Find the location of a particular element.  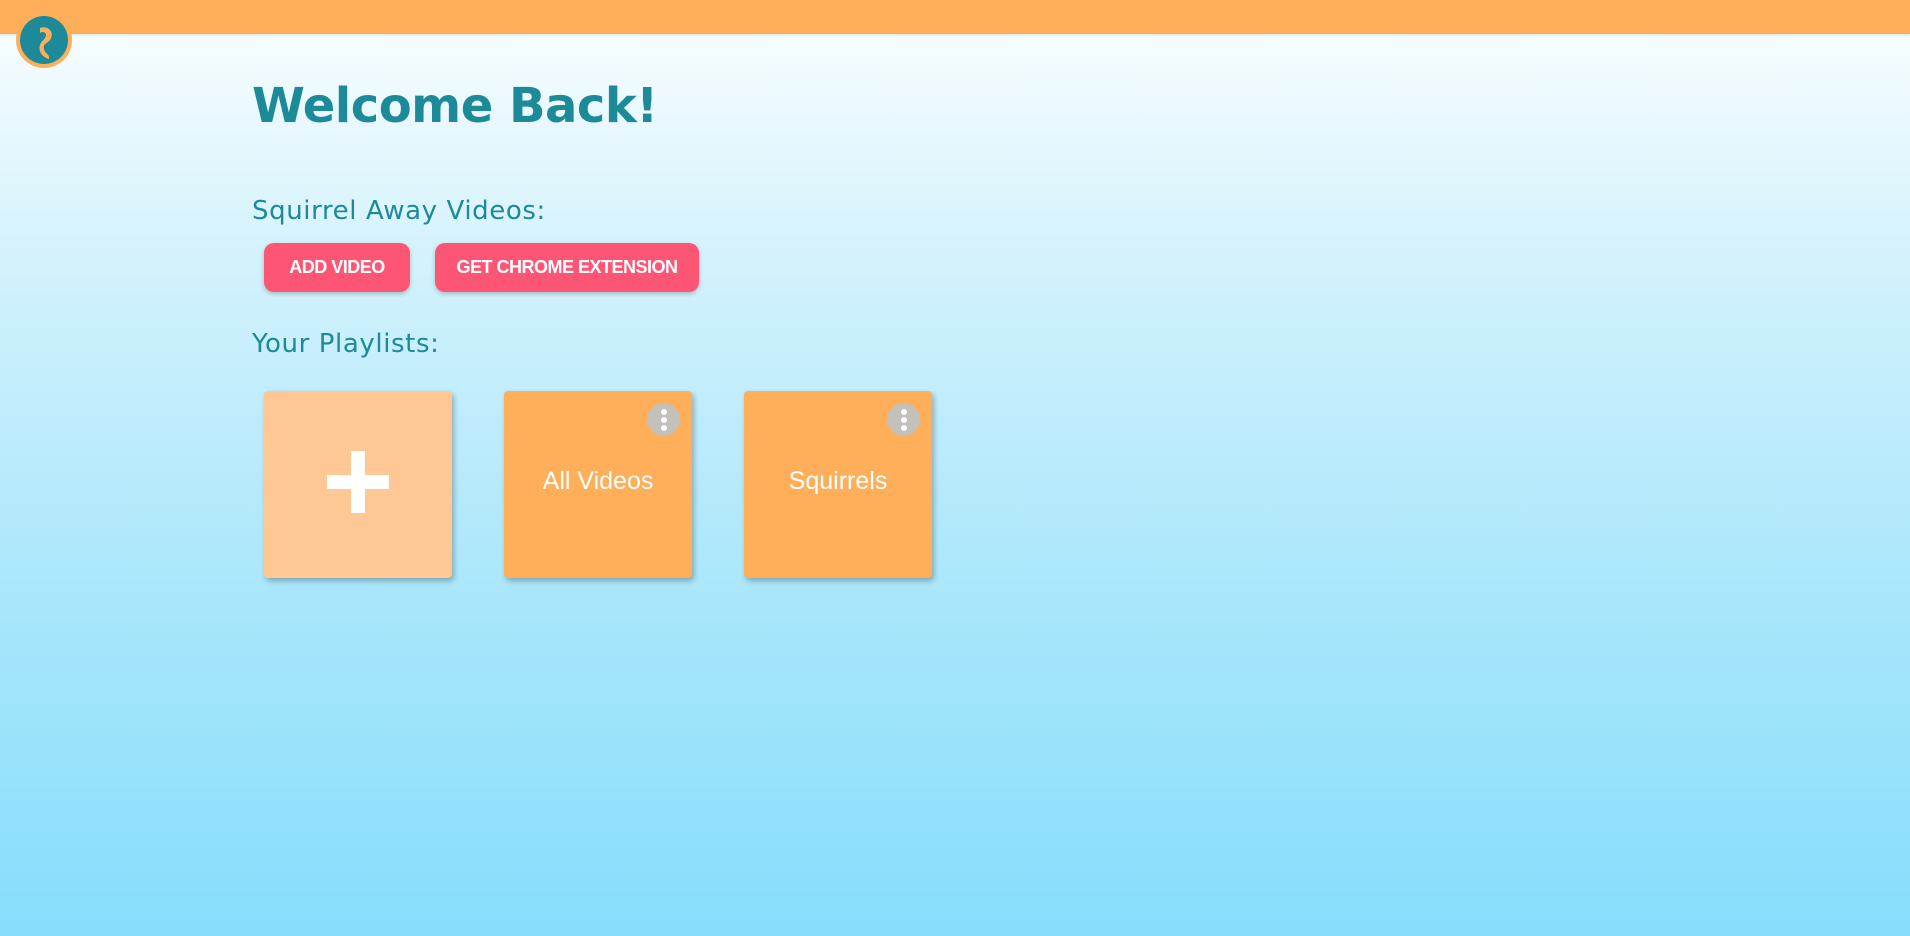

new-playlist-card is located at coordinates (358, 484).